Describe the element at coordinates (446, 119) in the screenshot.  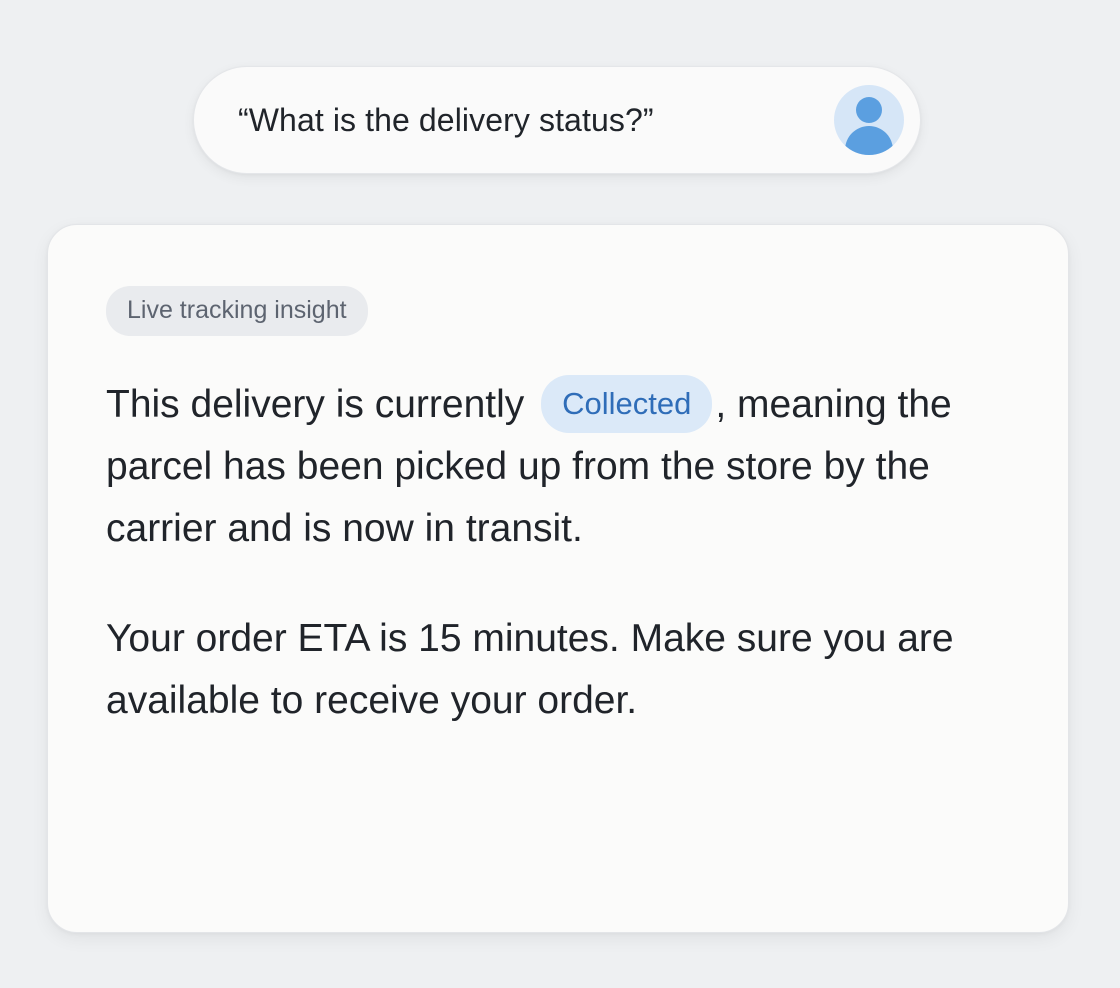
I see `query-text: “What is the delivery status?”` at that location.